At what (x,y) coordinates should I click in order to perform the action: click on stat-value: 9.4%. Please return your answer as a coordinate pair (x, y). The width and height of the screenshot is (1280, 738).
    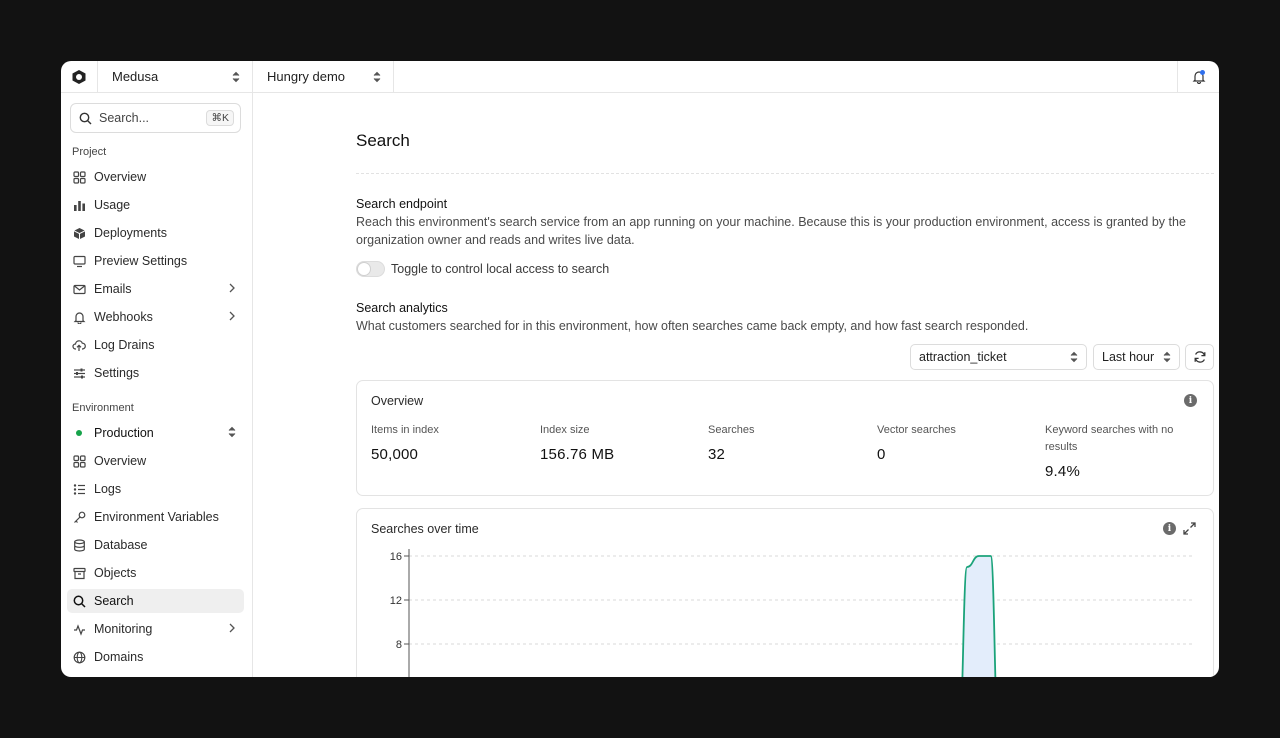
    Looking at the image, I should click on (1062, 471).